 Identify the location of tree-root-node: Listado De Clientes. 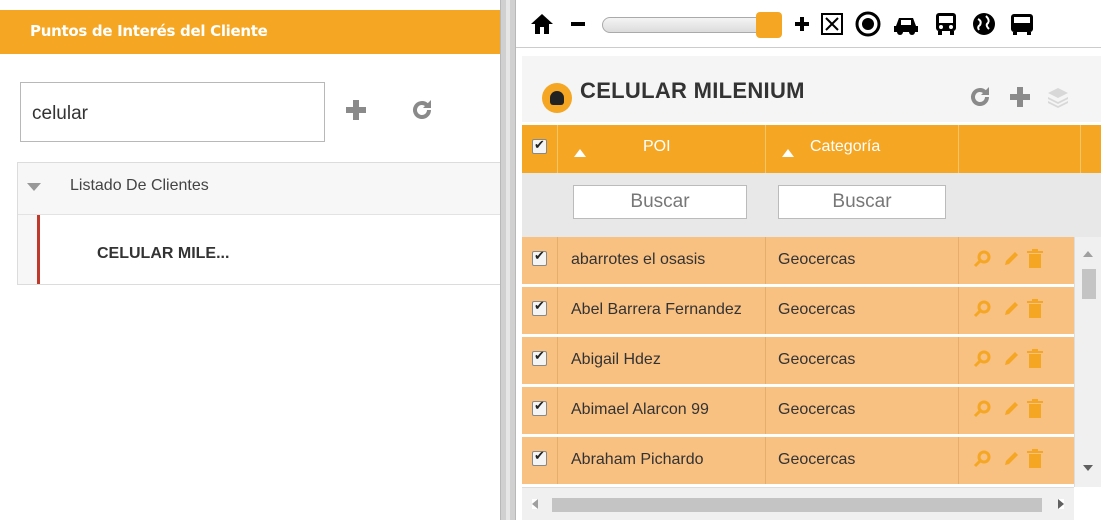
(259, 189).